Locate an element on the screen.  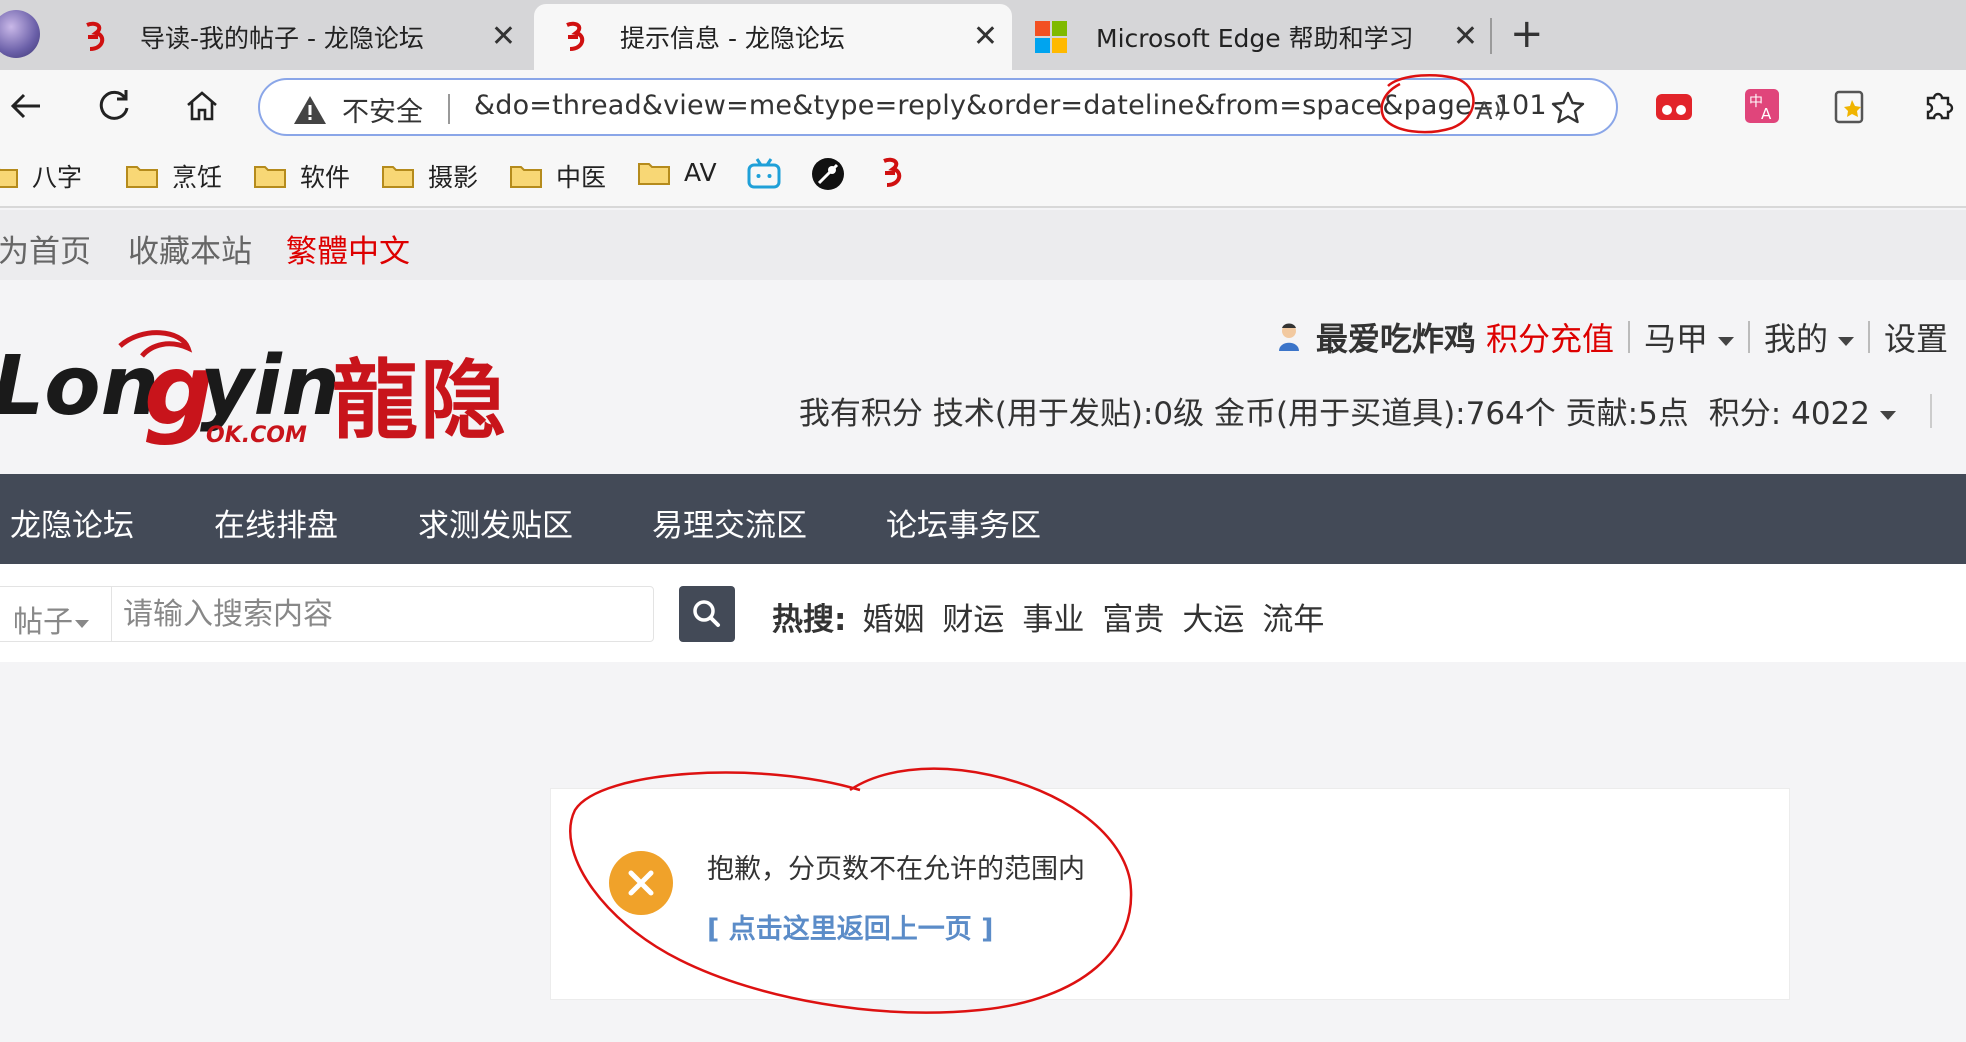
extensions-puzzle-icon is located at coordinates (1938, 106).